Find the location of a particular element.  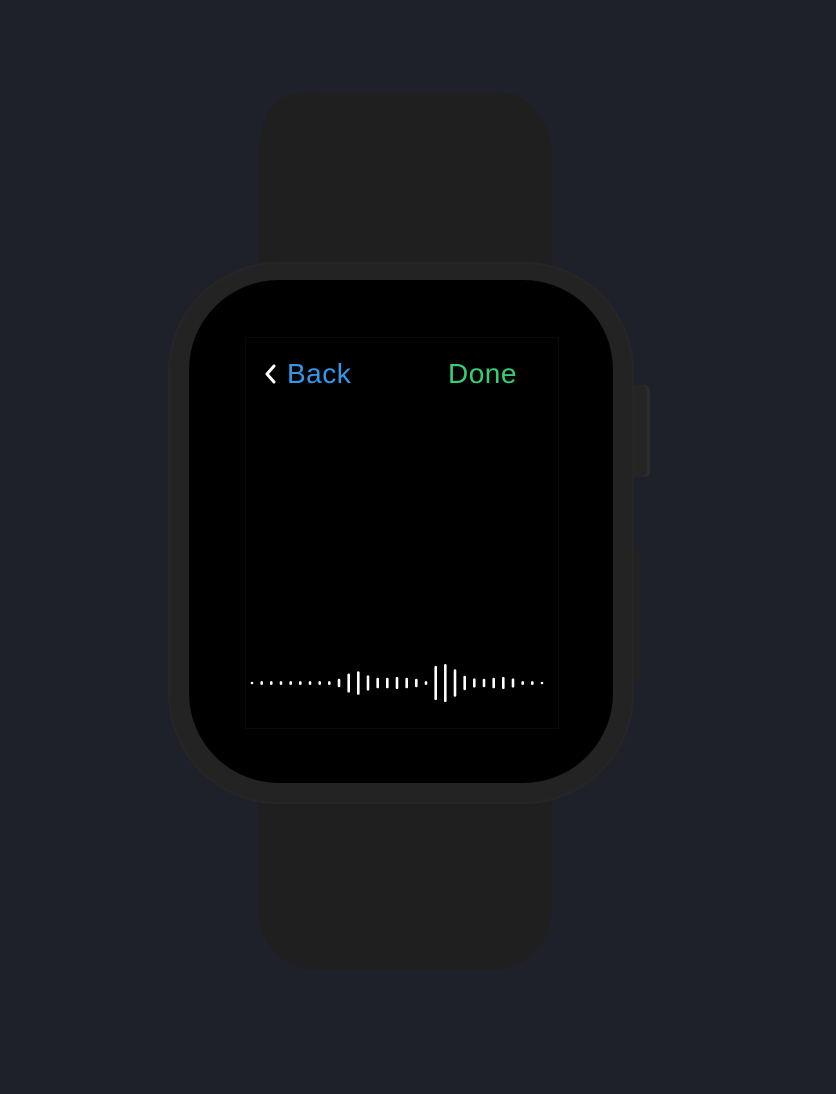

back-button: Back is located at coordinates (306, 374).